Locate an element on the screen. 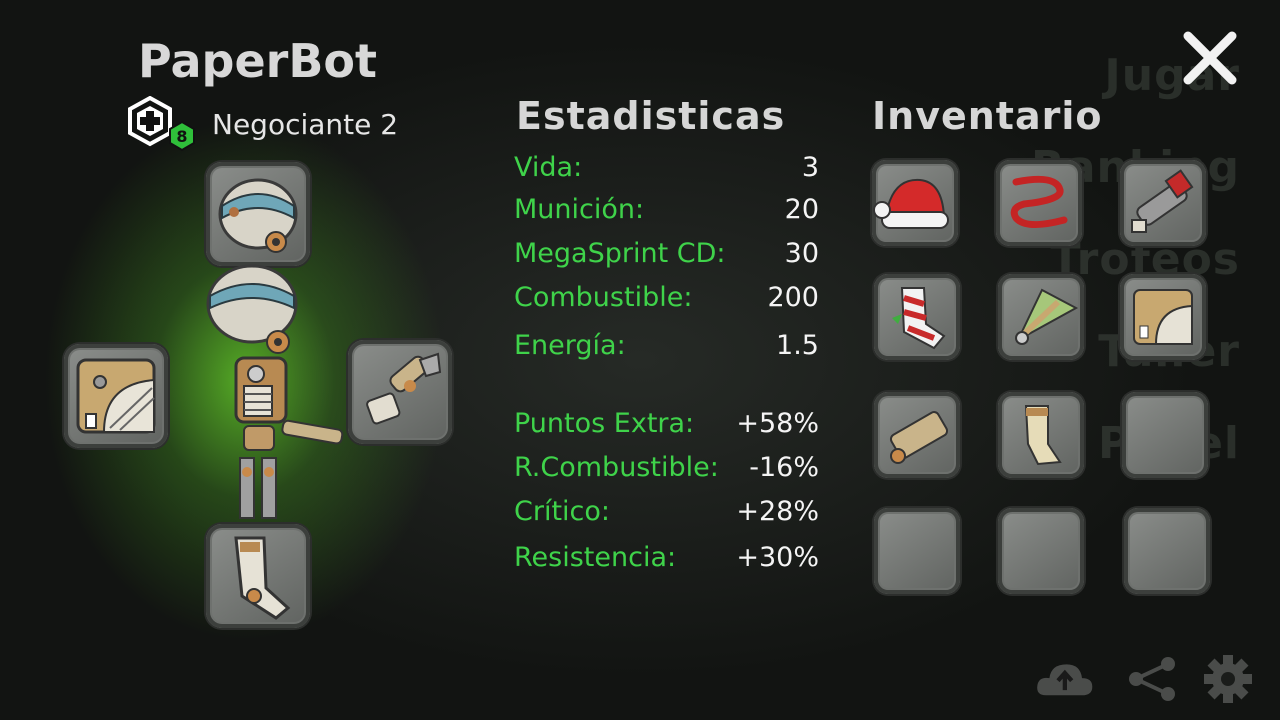 This screenshot has width=1280, height=720. stat-label: Vida: is located at coordinates (548, 167).